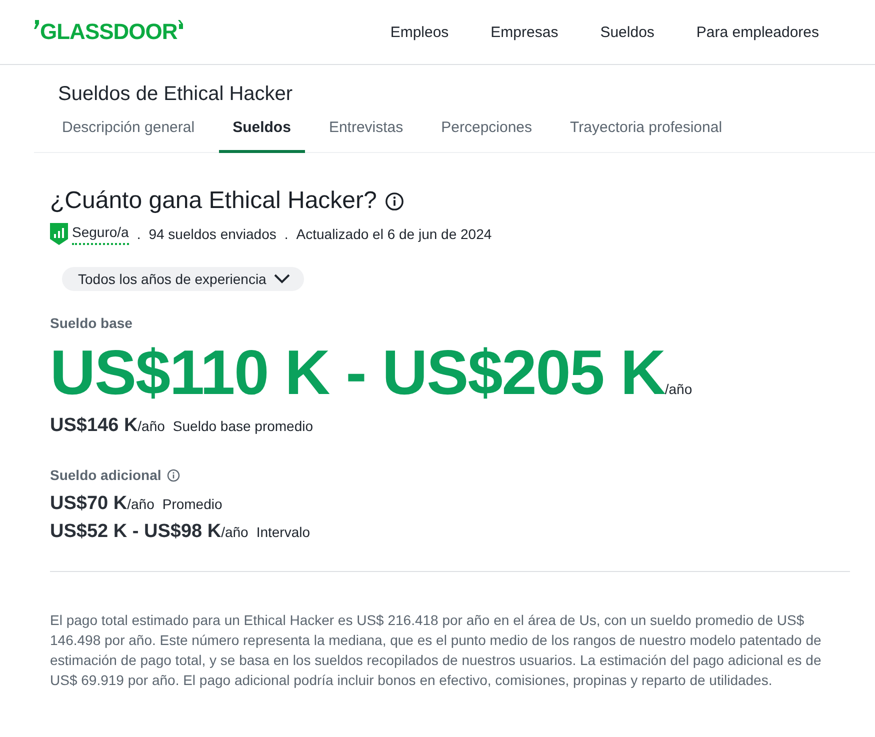 The image size is (875, 737). I want to click on shield-chart-icon, so click(59, 234).